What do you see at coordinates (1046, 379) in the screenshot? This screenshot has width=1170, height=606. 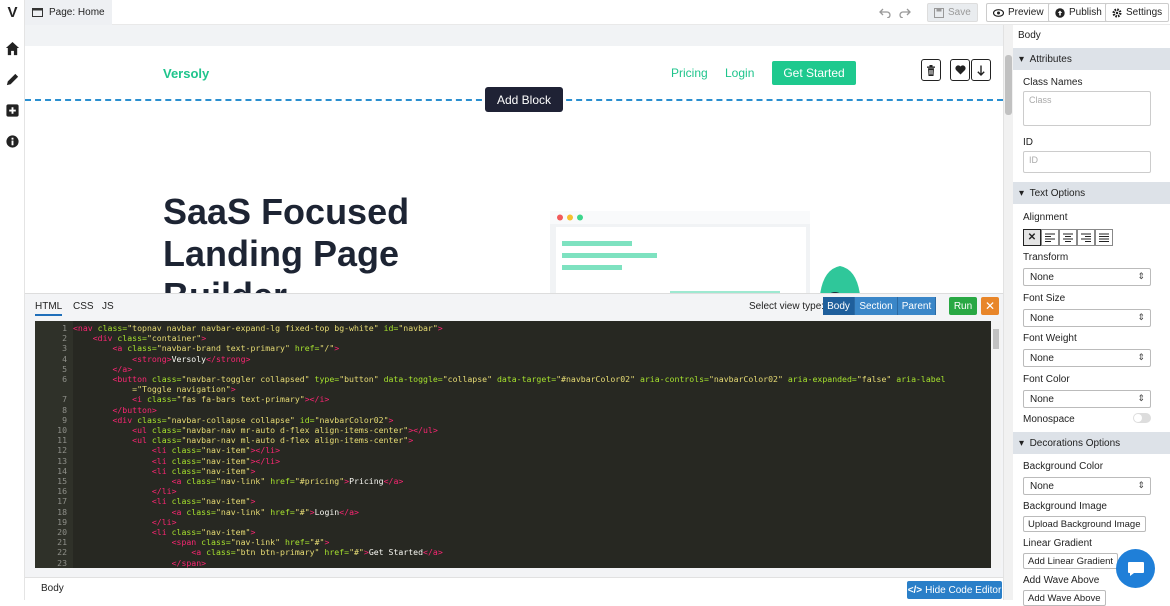 I see `font-color-label: Font Color` at bounding box center [1046, 379].